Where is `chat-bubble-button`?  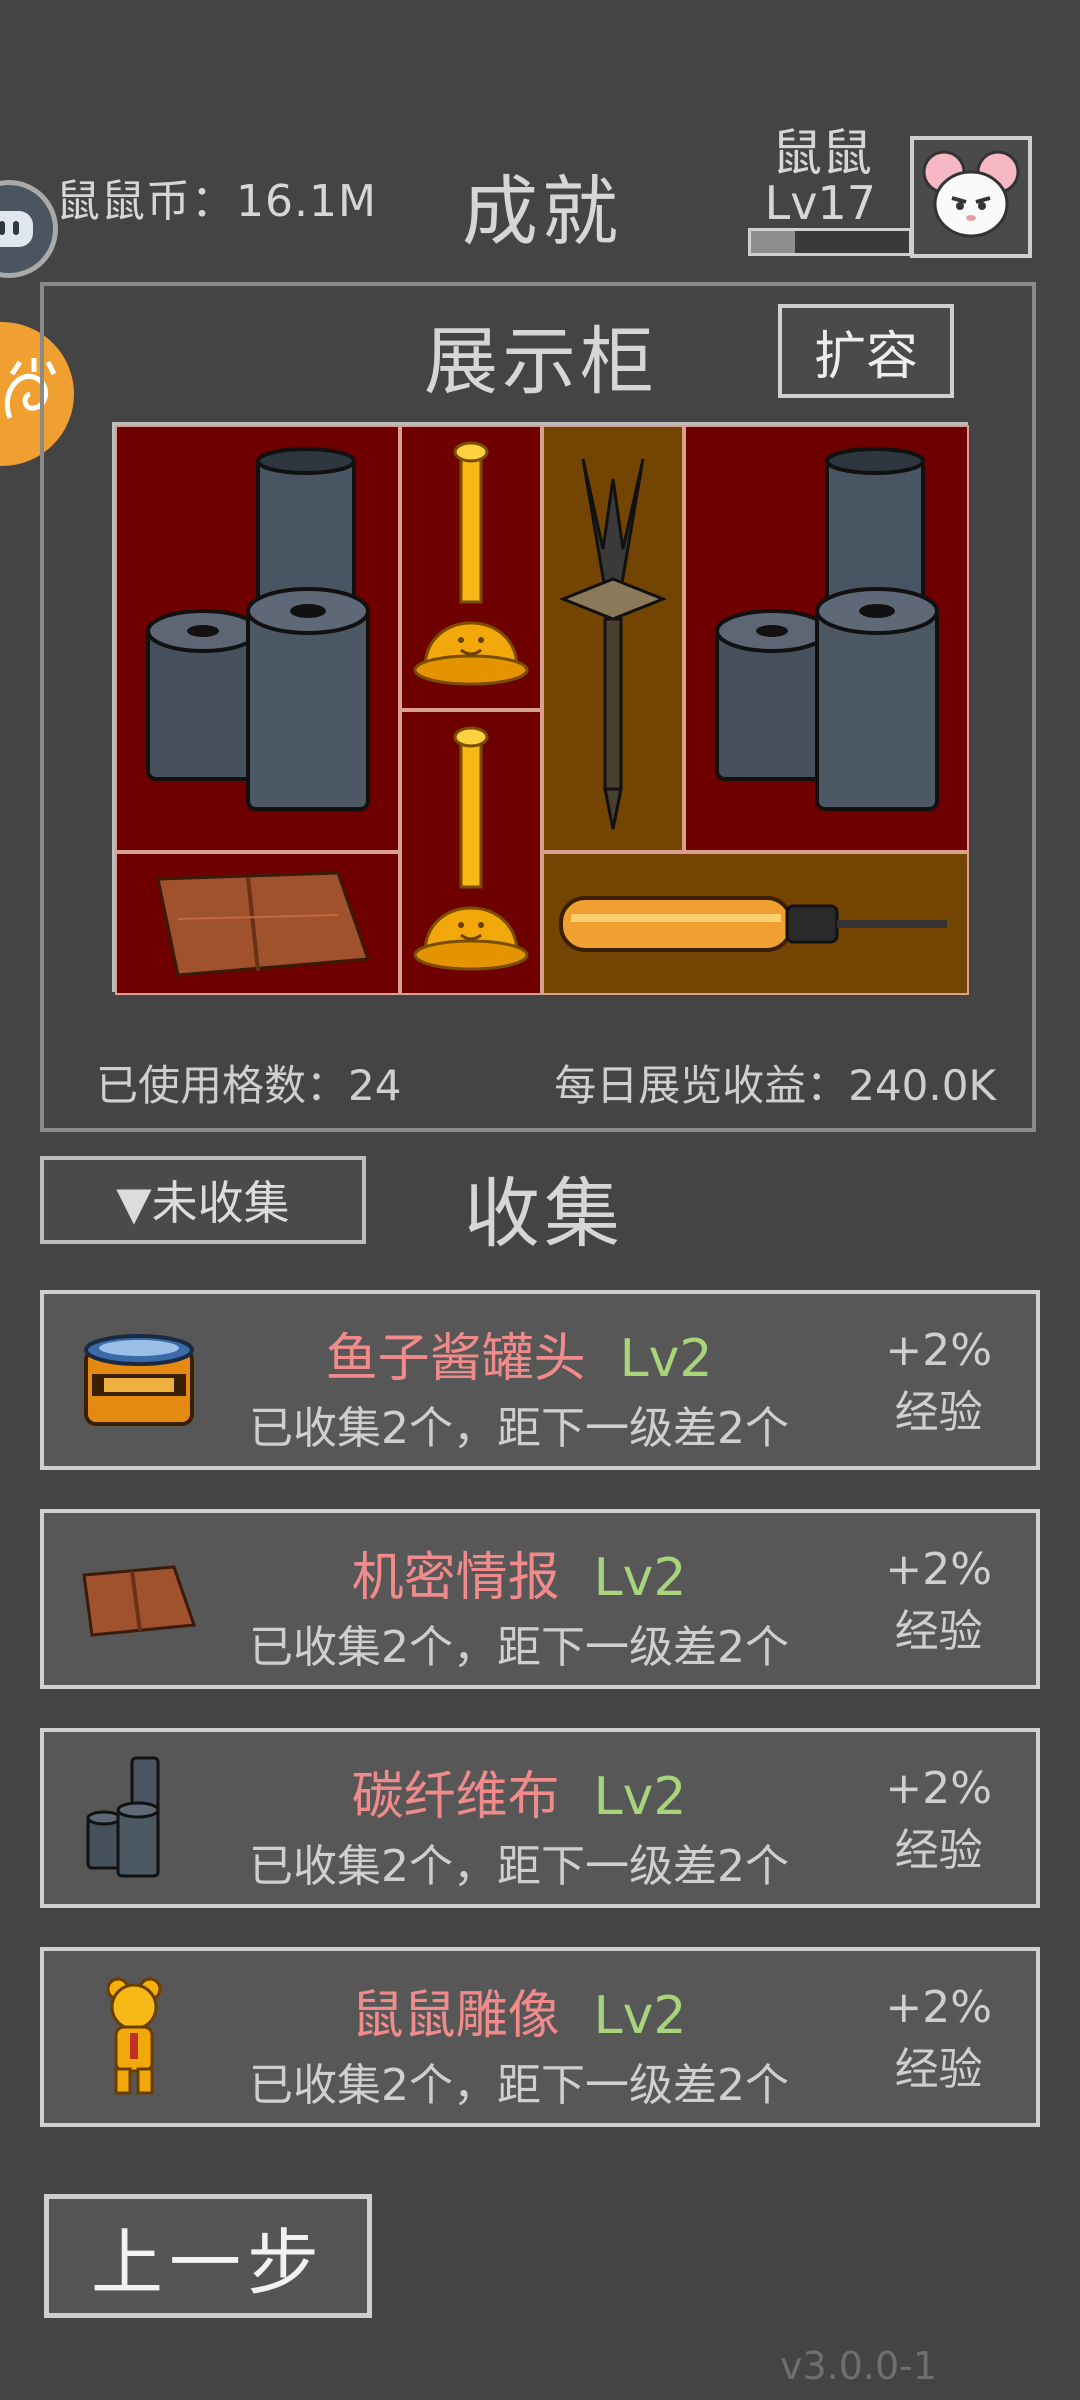
chat-bubble-button is located at coordinates (29, 229).